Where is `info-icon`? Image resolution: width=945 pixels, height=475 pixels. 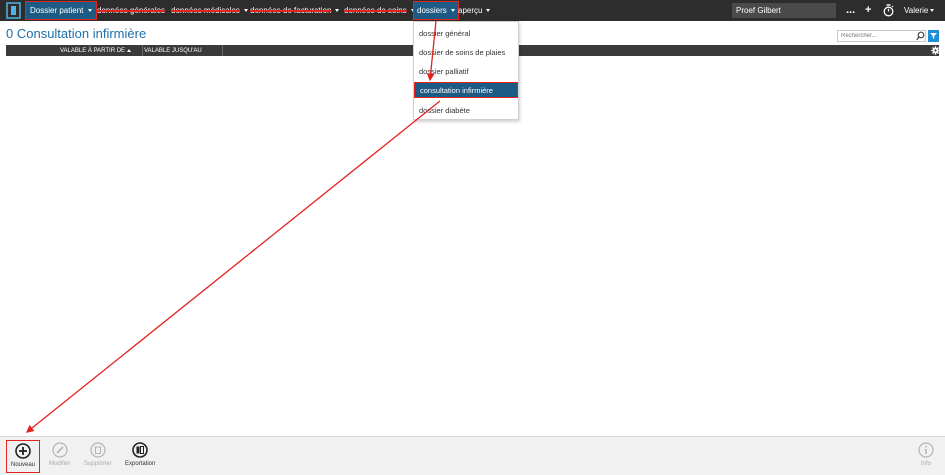
info-icon is located at coordinates (926, 450).